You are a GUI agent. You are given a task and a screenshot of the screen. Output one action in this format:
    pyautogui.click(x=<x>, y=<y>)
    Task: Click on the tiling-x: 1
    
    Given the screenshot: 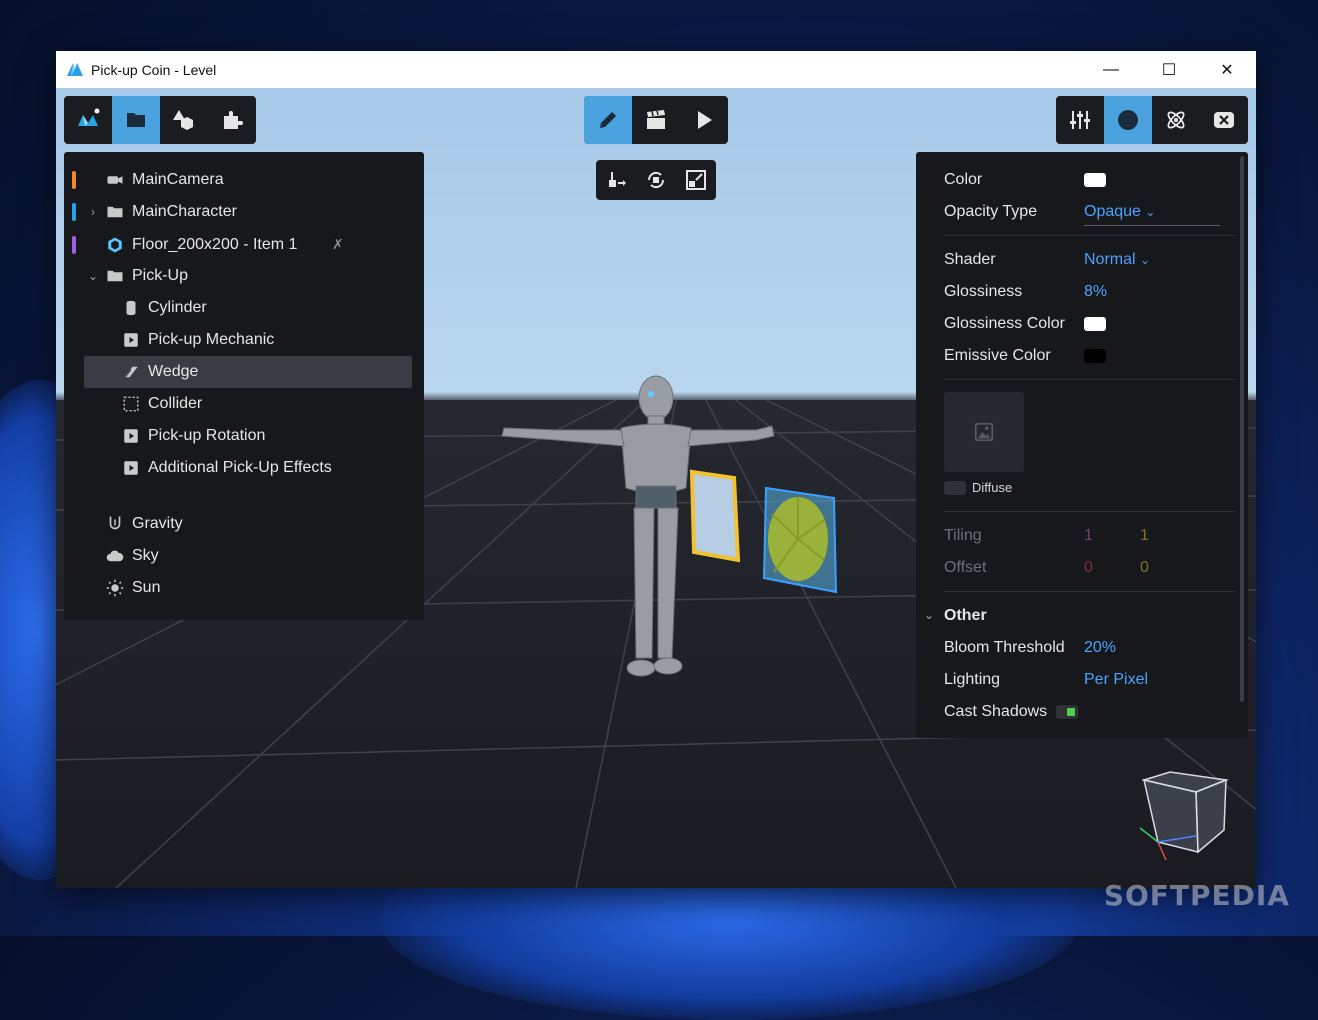 What is the action you would take?
    pyautogui.click(x=1088, y=536)
    